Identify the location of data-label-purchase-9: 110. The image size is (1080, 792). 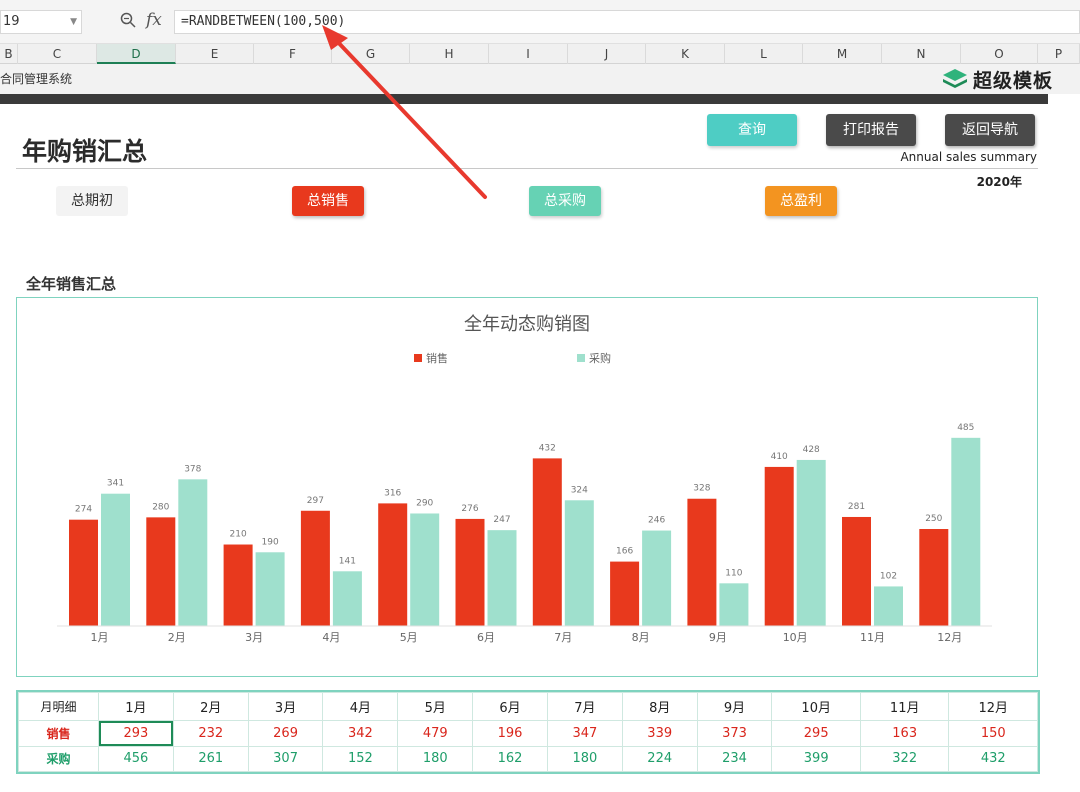
(733, 573).